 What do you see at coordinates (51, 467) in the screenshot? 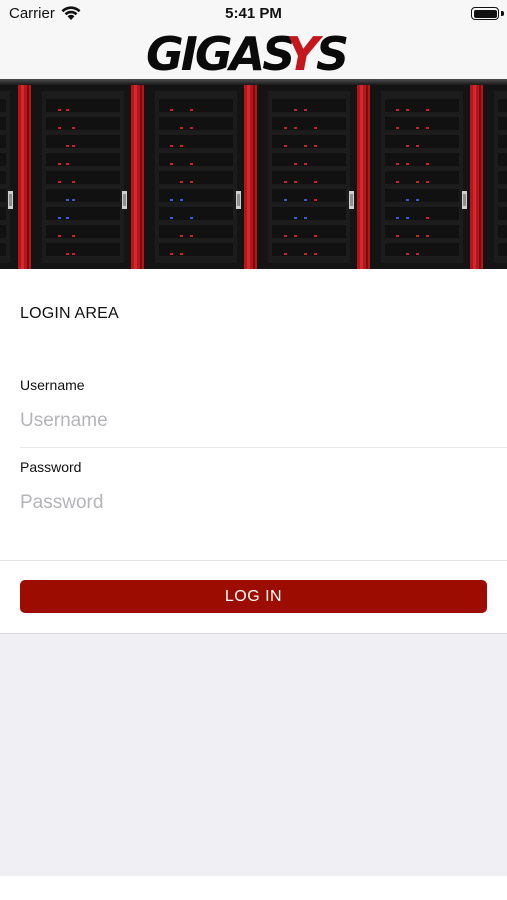
I see `password-label: Password` at bounding box center [51, 467].